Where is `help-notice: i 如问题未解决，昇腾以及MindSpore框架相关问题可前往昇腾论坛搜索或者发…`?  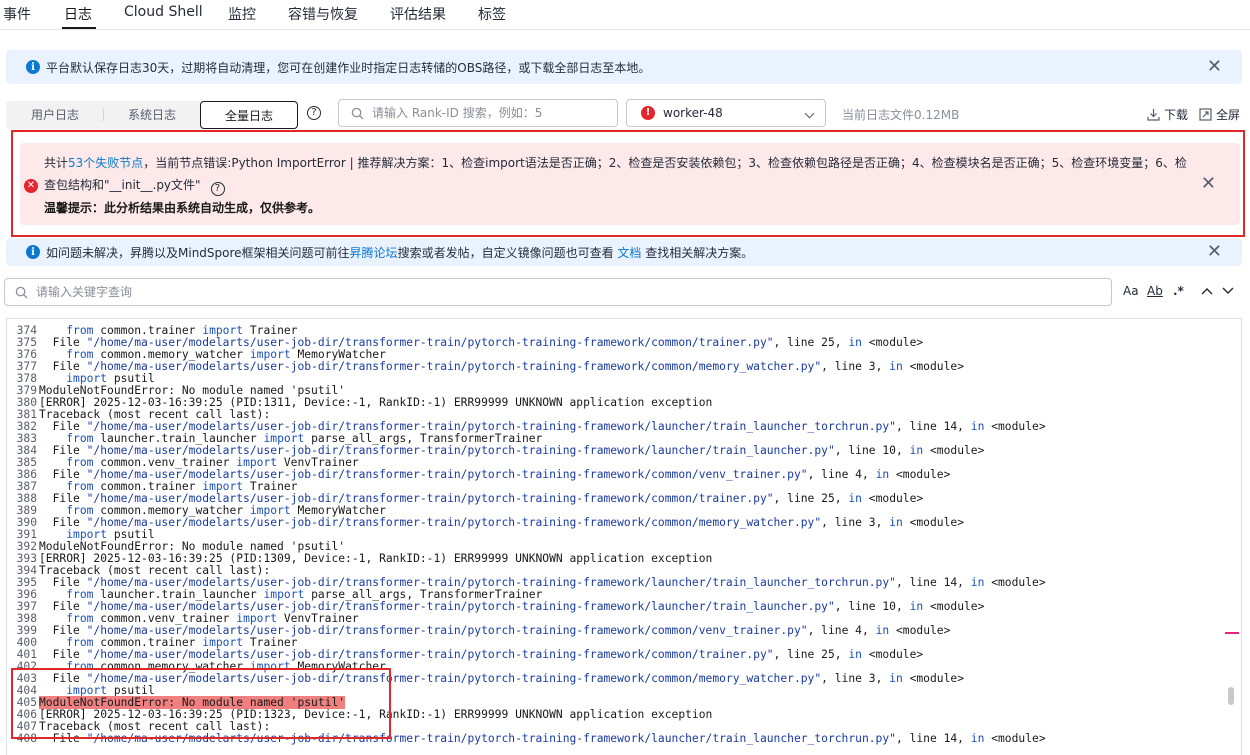
help-notice: i 如问题未解决，昇腾以及MindSpore框架相关问题可前往昇腾论坛搜索或者发… is located at coordinates (624, 252).